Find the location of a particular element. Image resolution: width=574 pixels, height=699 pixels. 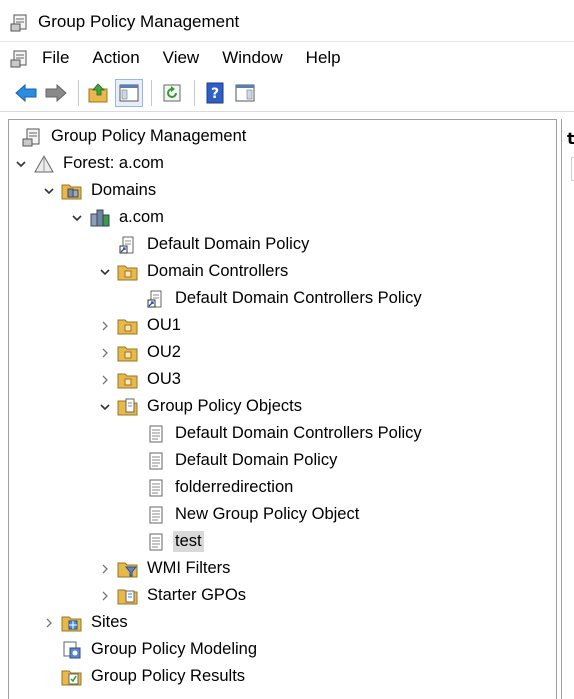

show-hide-tree-icon is located at coordinates (129, 92).